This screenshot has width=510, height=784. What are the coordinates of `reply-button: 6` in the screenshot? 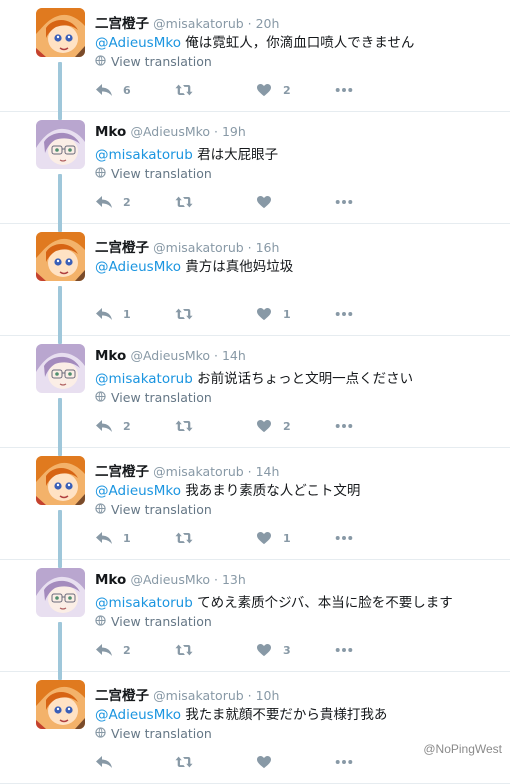 It's located at (113, 90).